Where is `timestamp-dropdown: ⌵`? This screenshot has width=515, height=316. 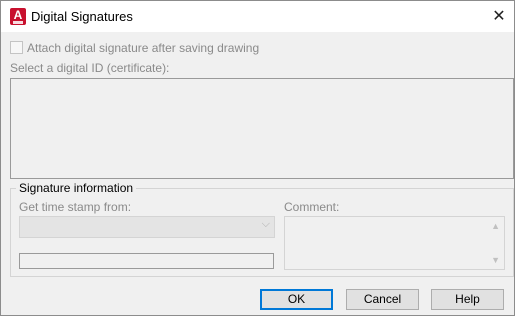 timestamp-dropdown: ⌵ is located at coordinates (147, 227).